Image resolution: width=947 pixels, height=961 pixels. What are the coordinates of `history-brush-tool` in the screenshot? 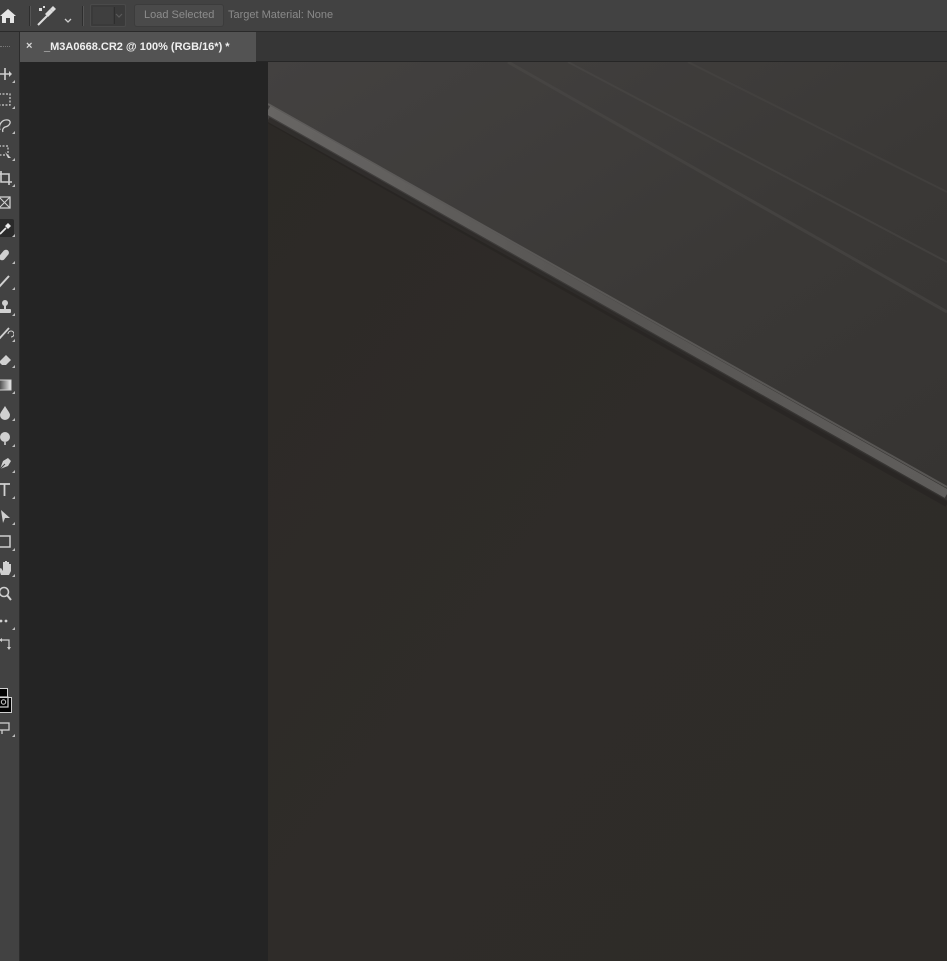 It's located at (7, 333).